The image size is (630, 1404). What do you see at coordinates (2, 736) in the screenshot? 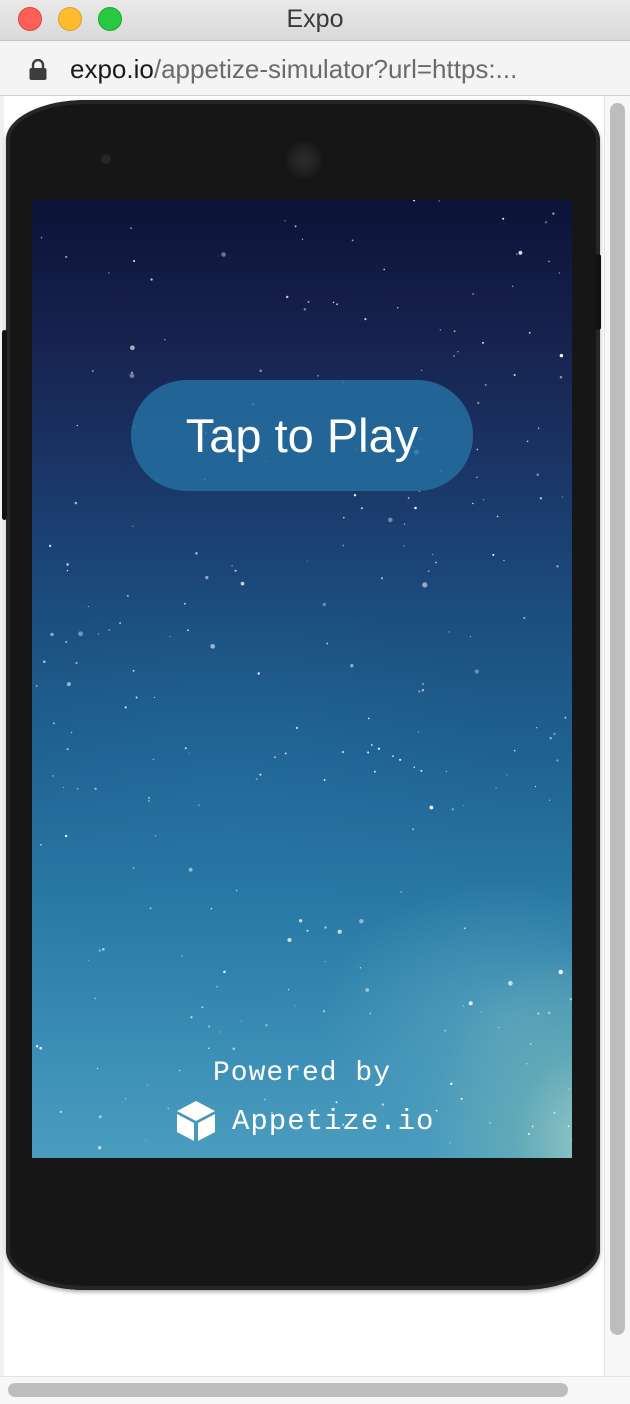
I see `page-left-edge` at bounding box center [2, 736].